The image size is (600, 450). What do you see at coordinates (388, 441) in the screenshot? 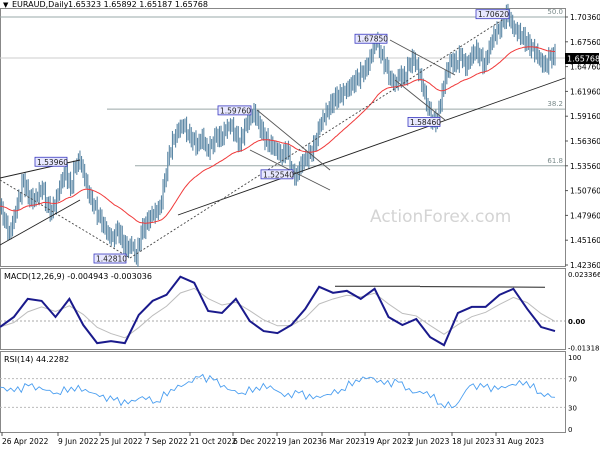
I see `date-tick-label: 19 Apr 2023` at bounding box center [388, 441].